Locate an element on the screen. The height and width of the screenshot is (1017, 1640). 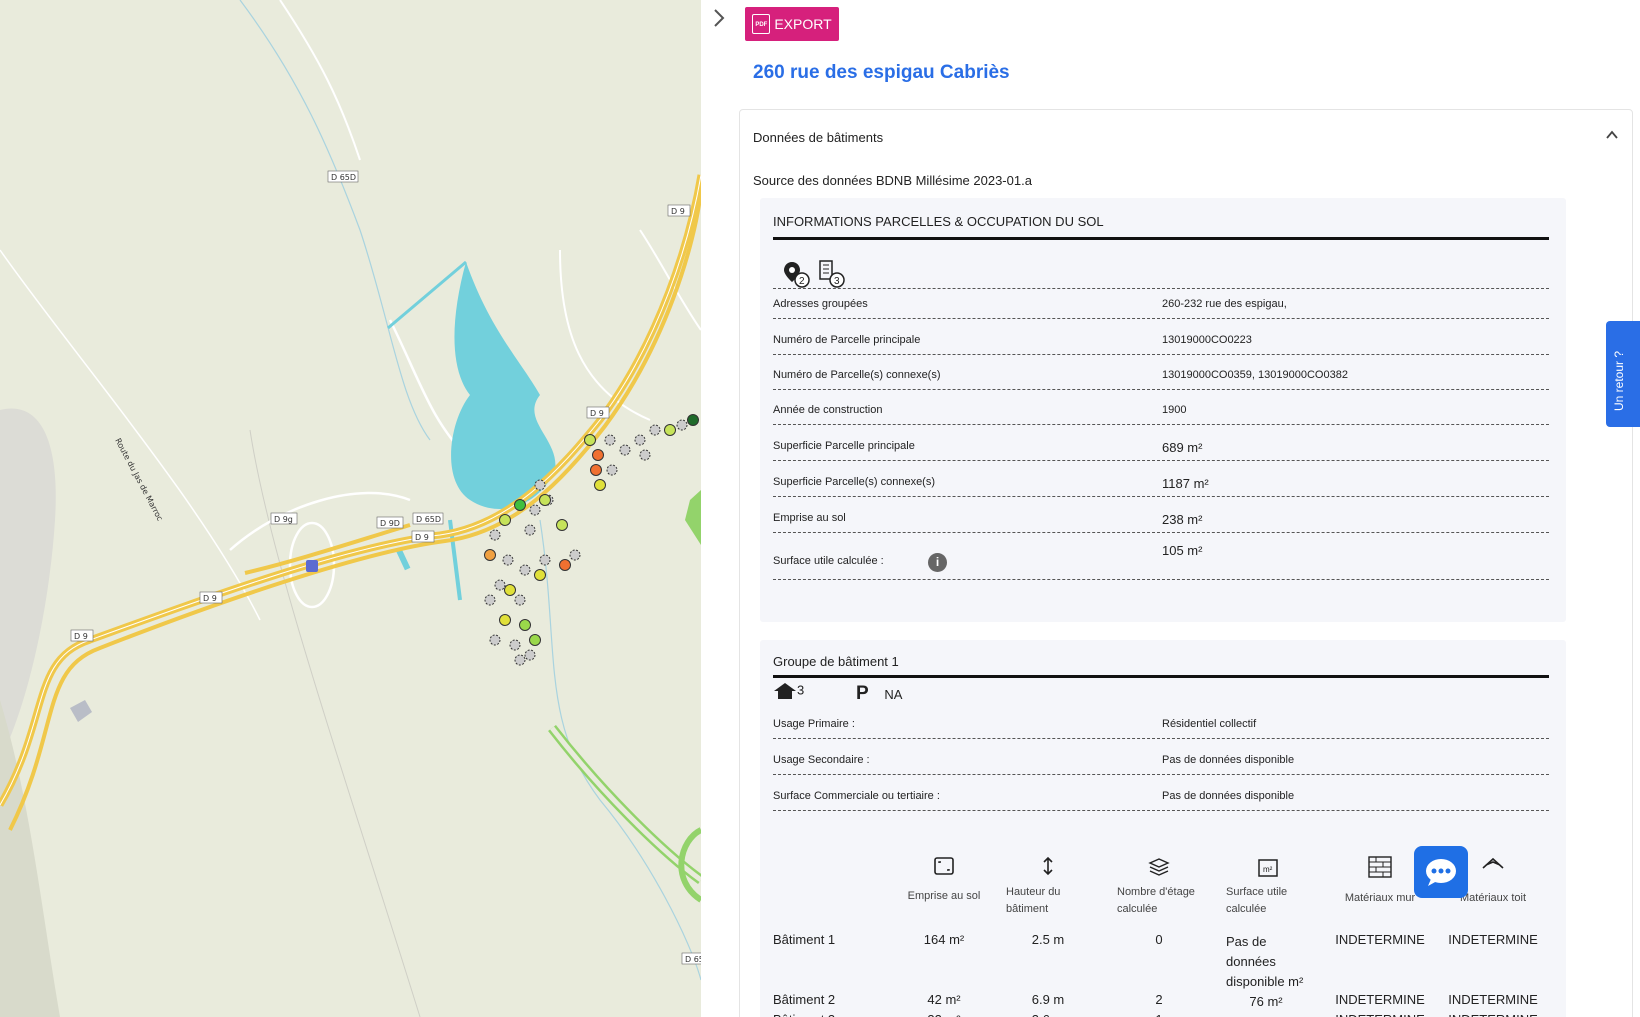
parcel-info-row: Emprise au sol 238 m² is located at coordinates (1161, 518).